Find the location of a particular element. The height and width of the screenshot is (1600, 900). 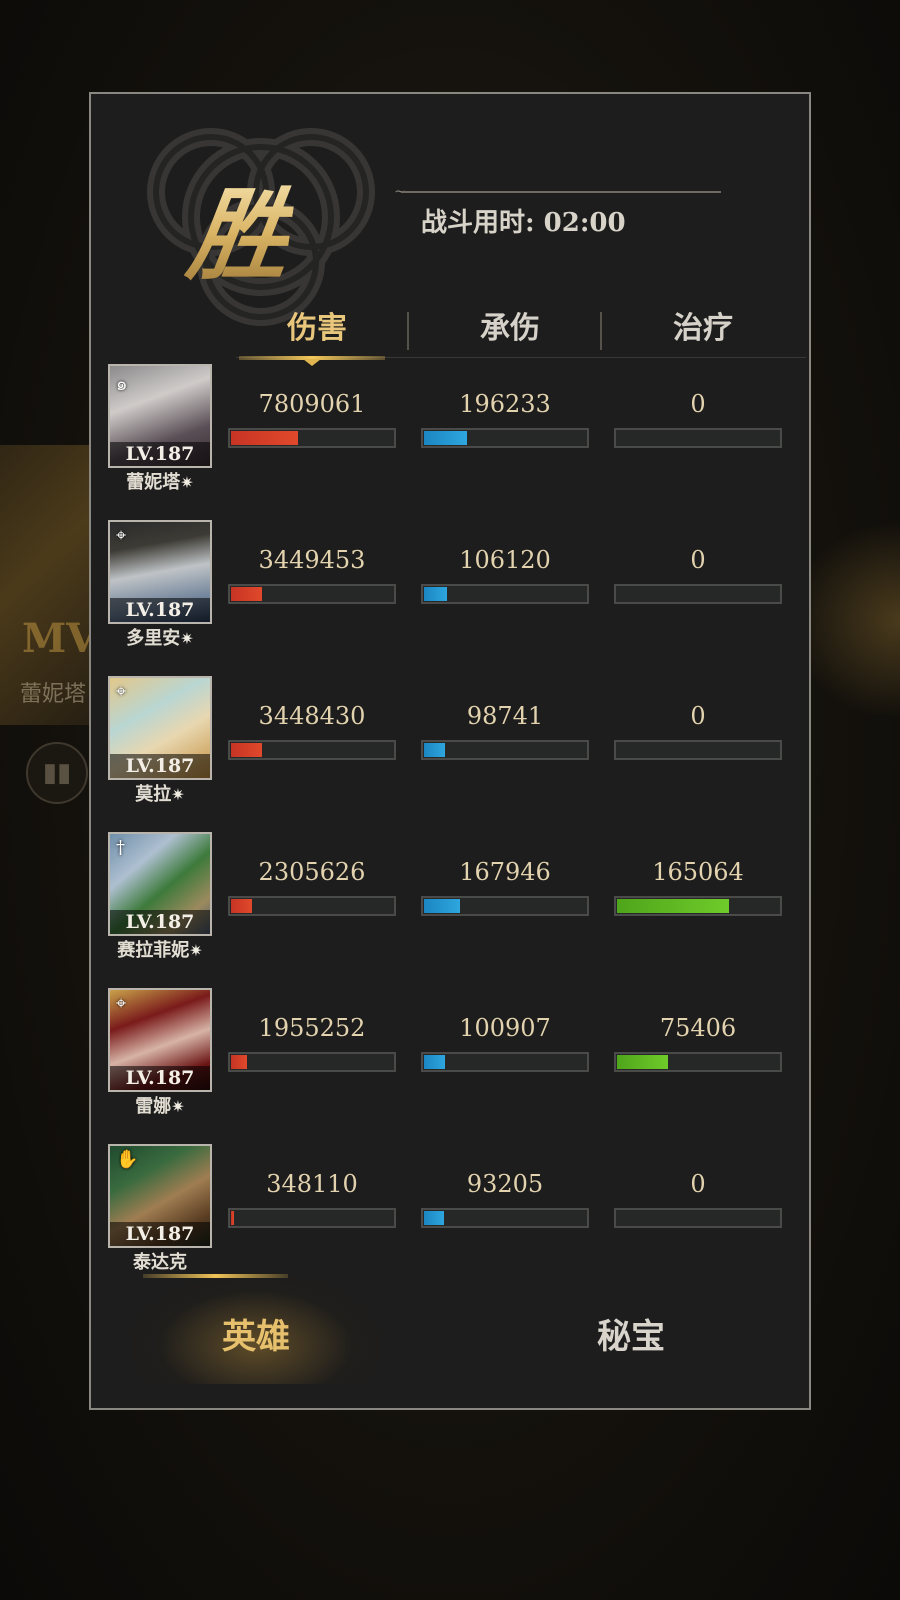

stats-button: ▮▮ is located at coordinates (57, 773).